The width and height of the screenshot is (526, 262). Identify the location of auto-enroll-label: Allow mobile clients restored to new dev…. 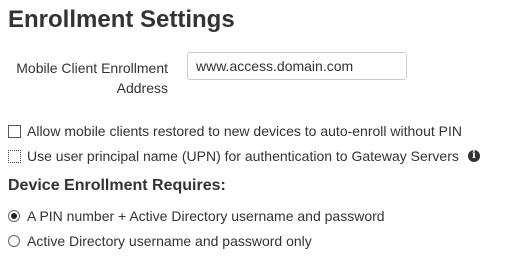
(244, 131).